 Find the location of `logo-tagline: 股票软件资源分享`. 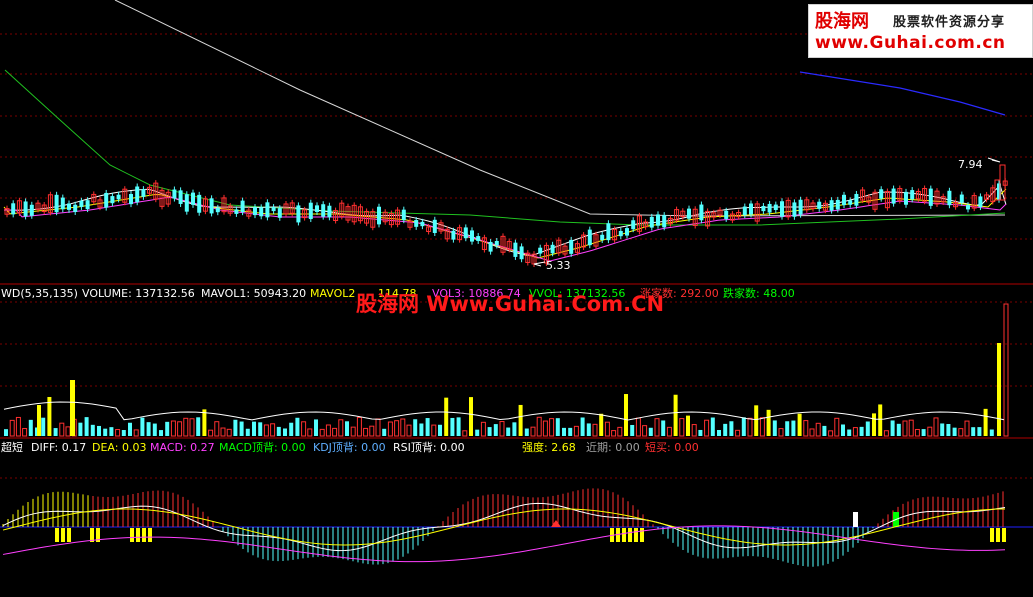

logo-tagline: 股票软件资源分享 is located at coordinates (949, 22).